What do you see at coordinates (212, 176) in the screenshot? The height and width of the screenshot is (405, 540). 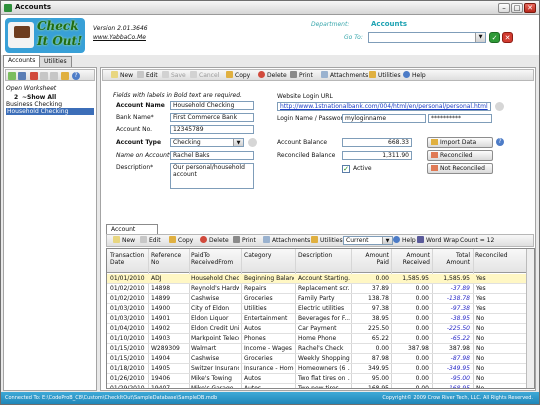 I see `description-field: Our personal/household account` at bounding box center [212, 176].